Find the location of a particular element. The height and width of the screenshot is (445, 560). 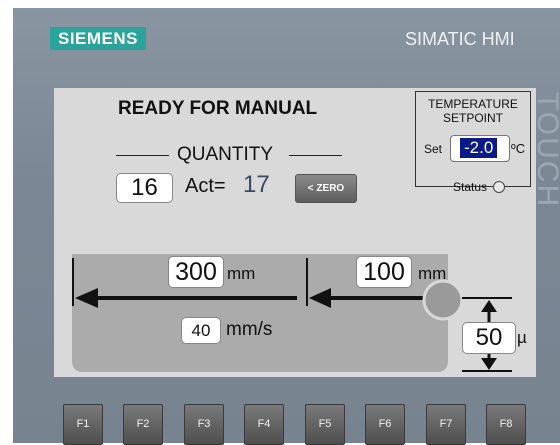

speed-unit: mm/s is located at coordinates (249, 329).